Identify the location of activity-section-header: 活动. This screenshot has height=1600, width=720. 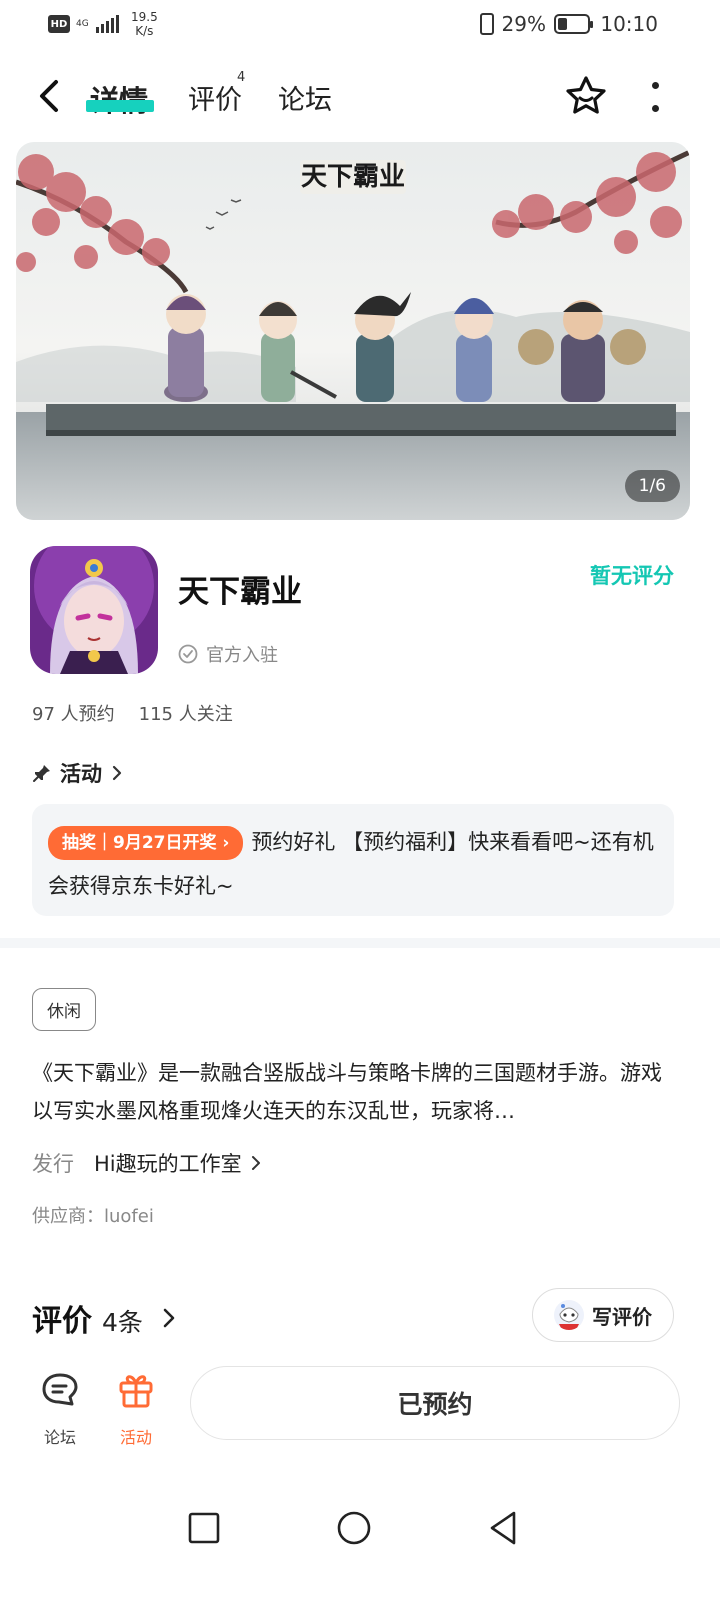
(78, 773).